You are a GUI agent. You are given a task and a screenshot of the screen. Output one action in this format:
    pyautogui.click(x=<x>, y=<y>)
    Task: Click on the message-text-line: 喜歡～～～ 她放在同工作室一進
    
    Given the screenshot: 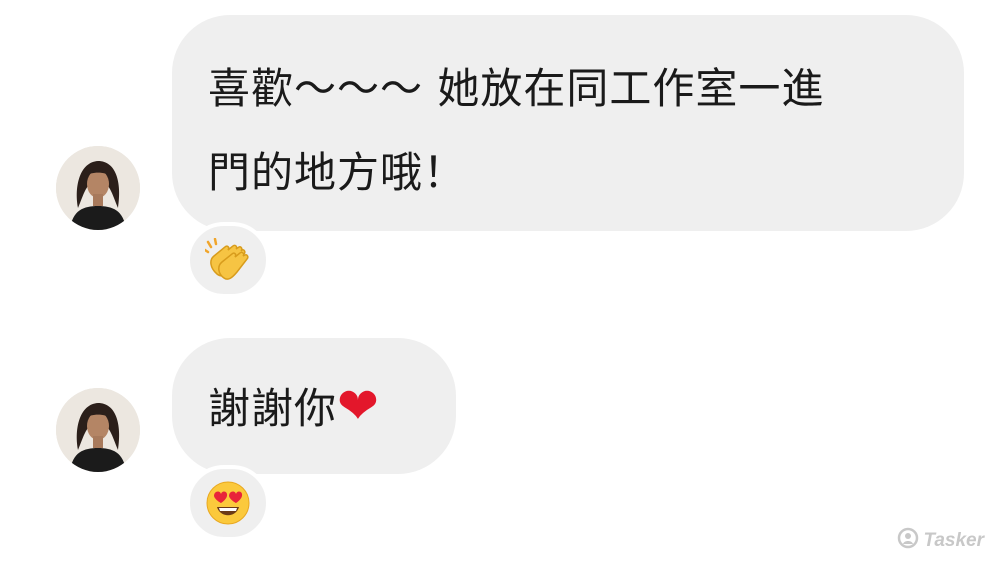 What is the action you would take?
    pyautogui.click(x=516, y=88)
    